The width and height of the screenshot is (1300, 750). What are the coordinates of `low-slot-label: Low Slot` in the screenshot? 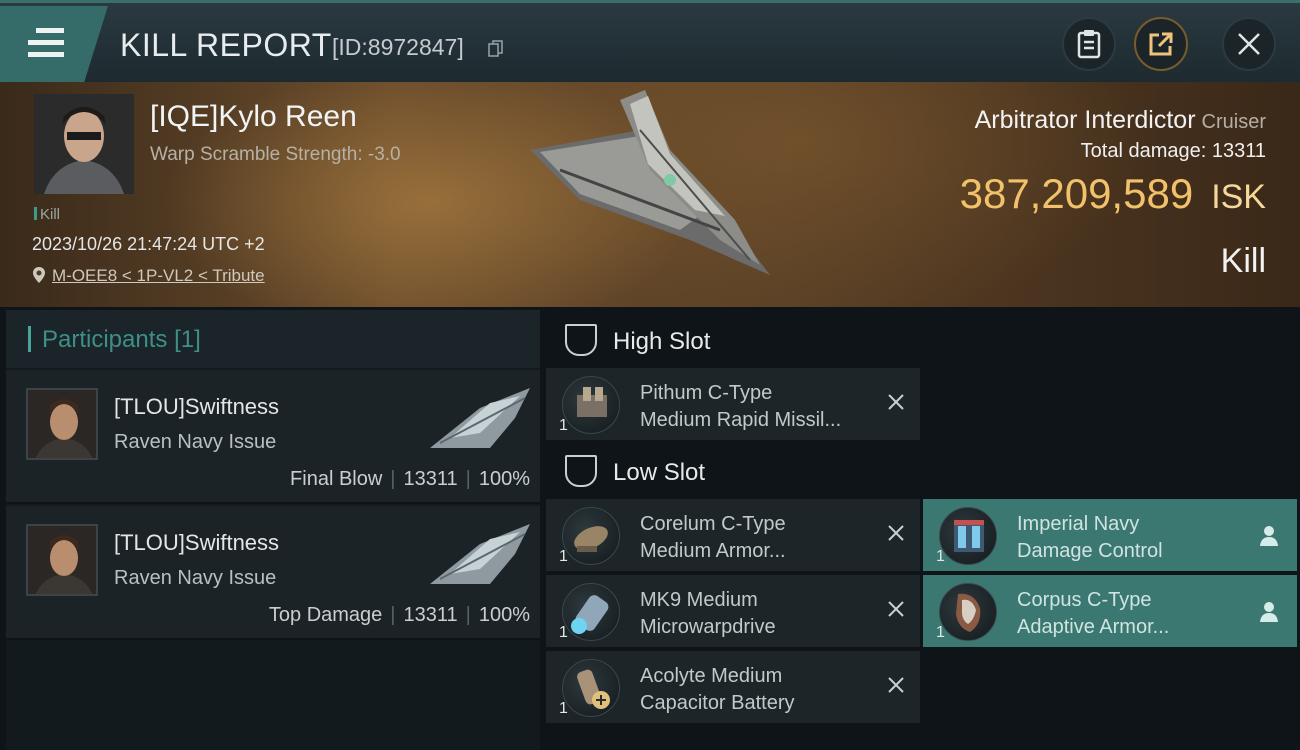 It's located at (659, 472).